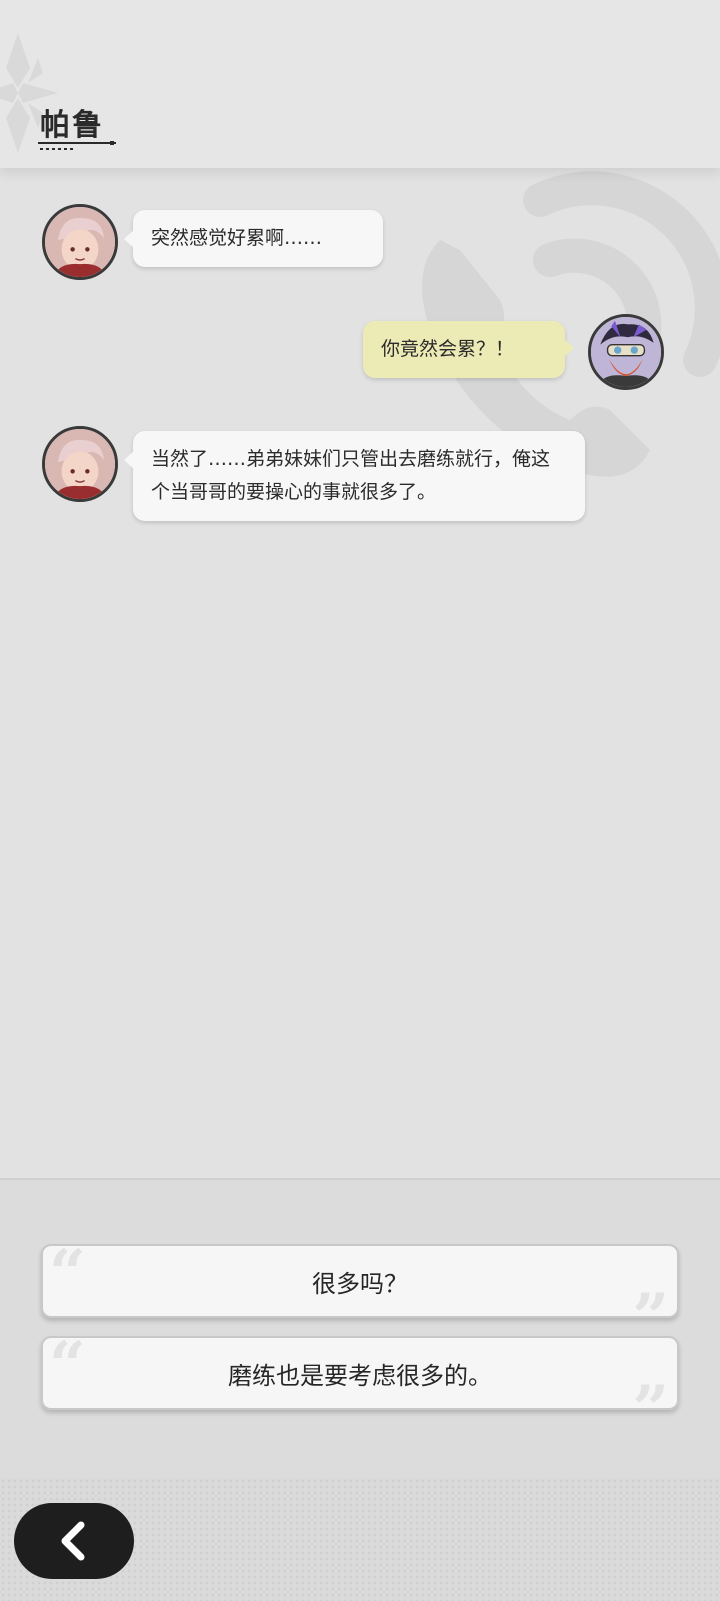 Image resolution: width=720 pixels, height=1601 pixels. Describe the element at coordinates (77, 143) in the screenshot. I see `name-underline` at that location.